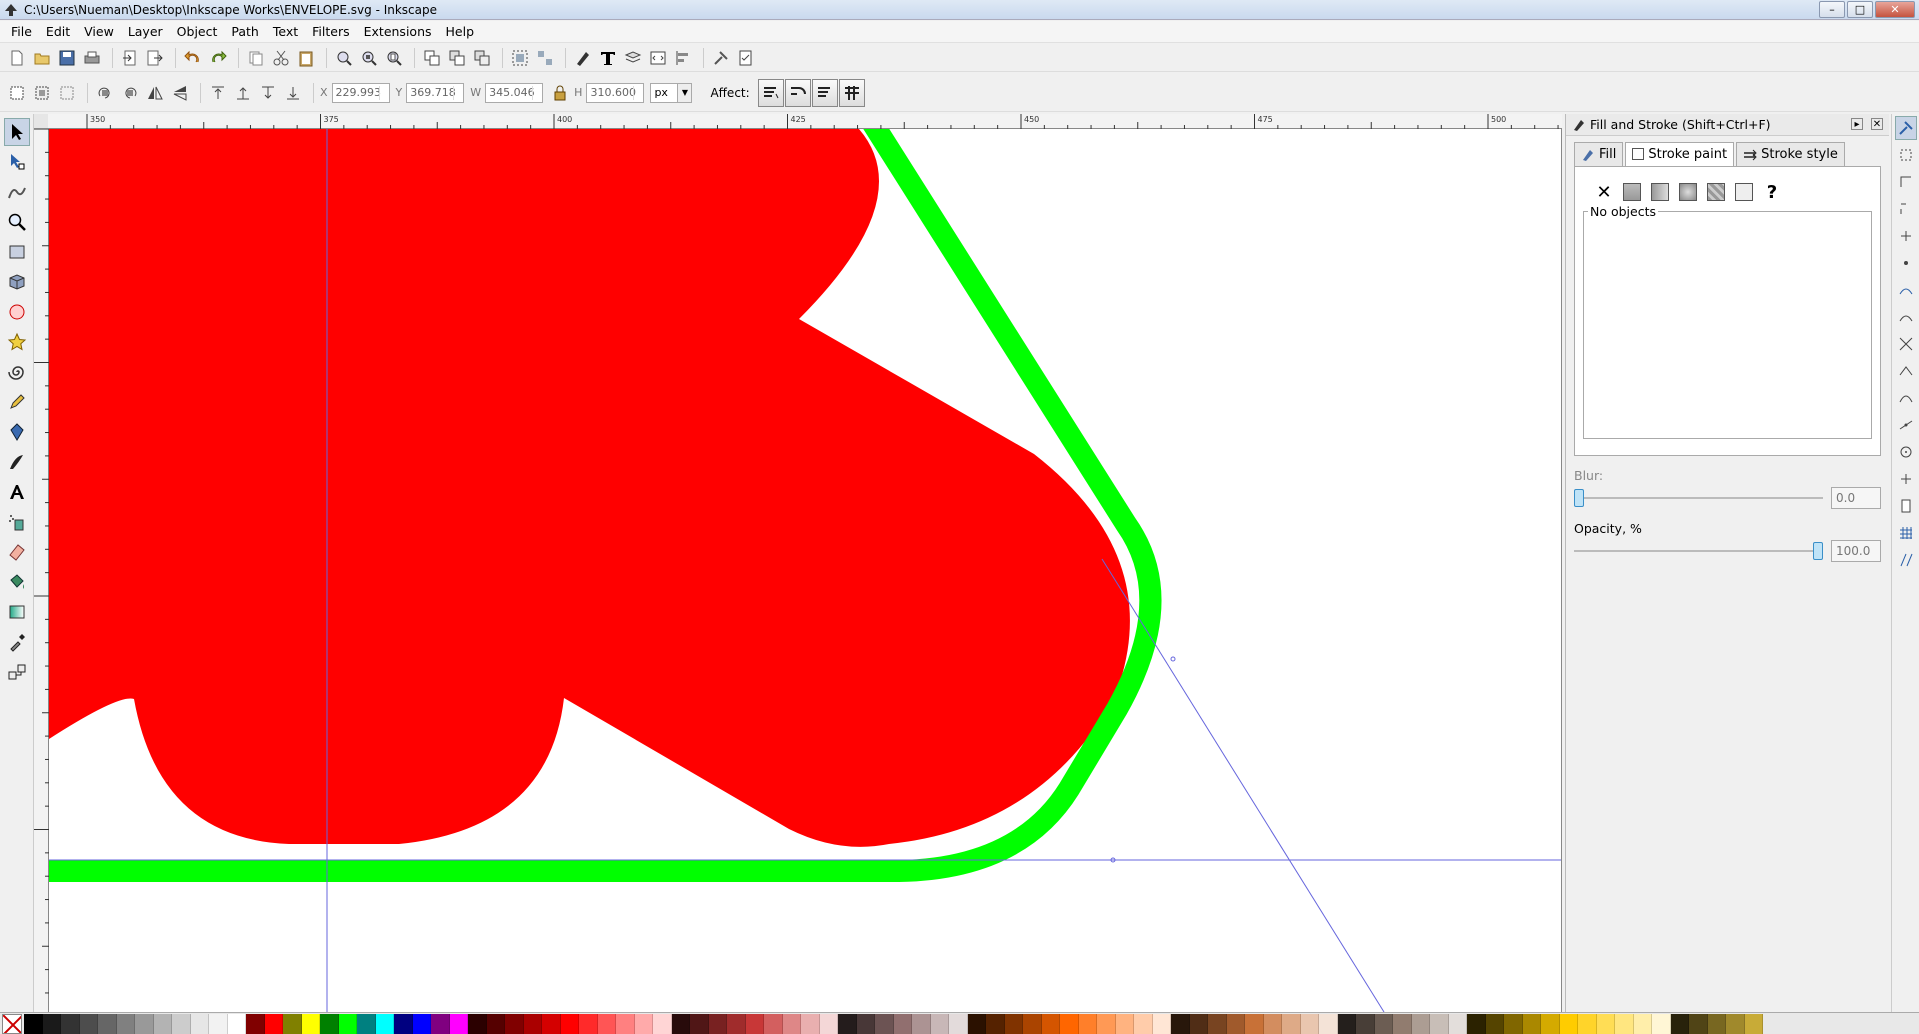 The image size is (1919, 1034). Describe the element at coordinates (58, 32) in the screenshot. I see `menu-edit: Edit` at that location.